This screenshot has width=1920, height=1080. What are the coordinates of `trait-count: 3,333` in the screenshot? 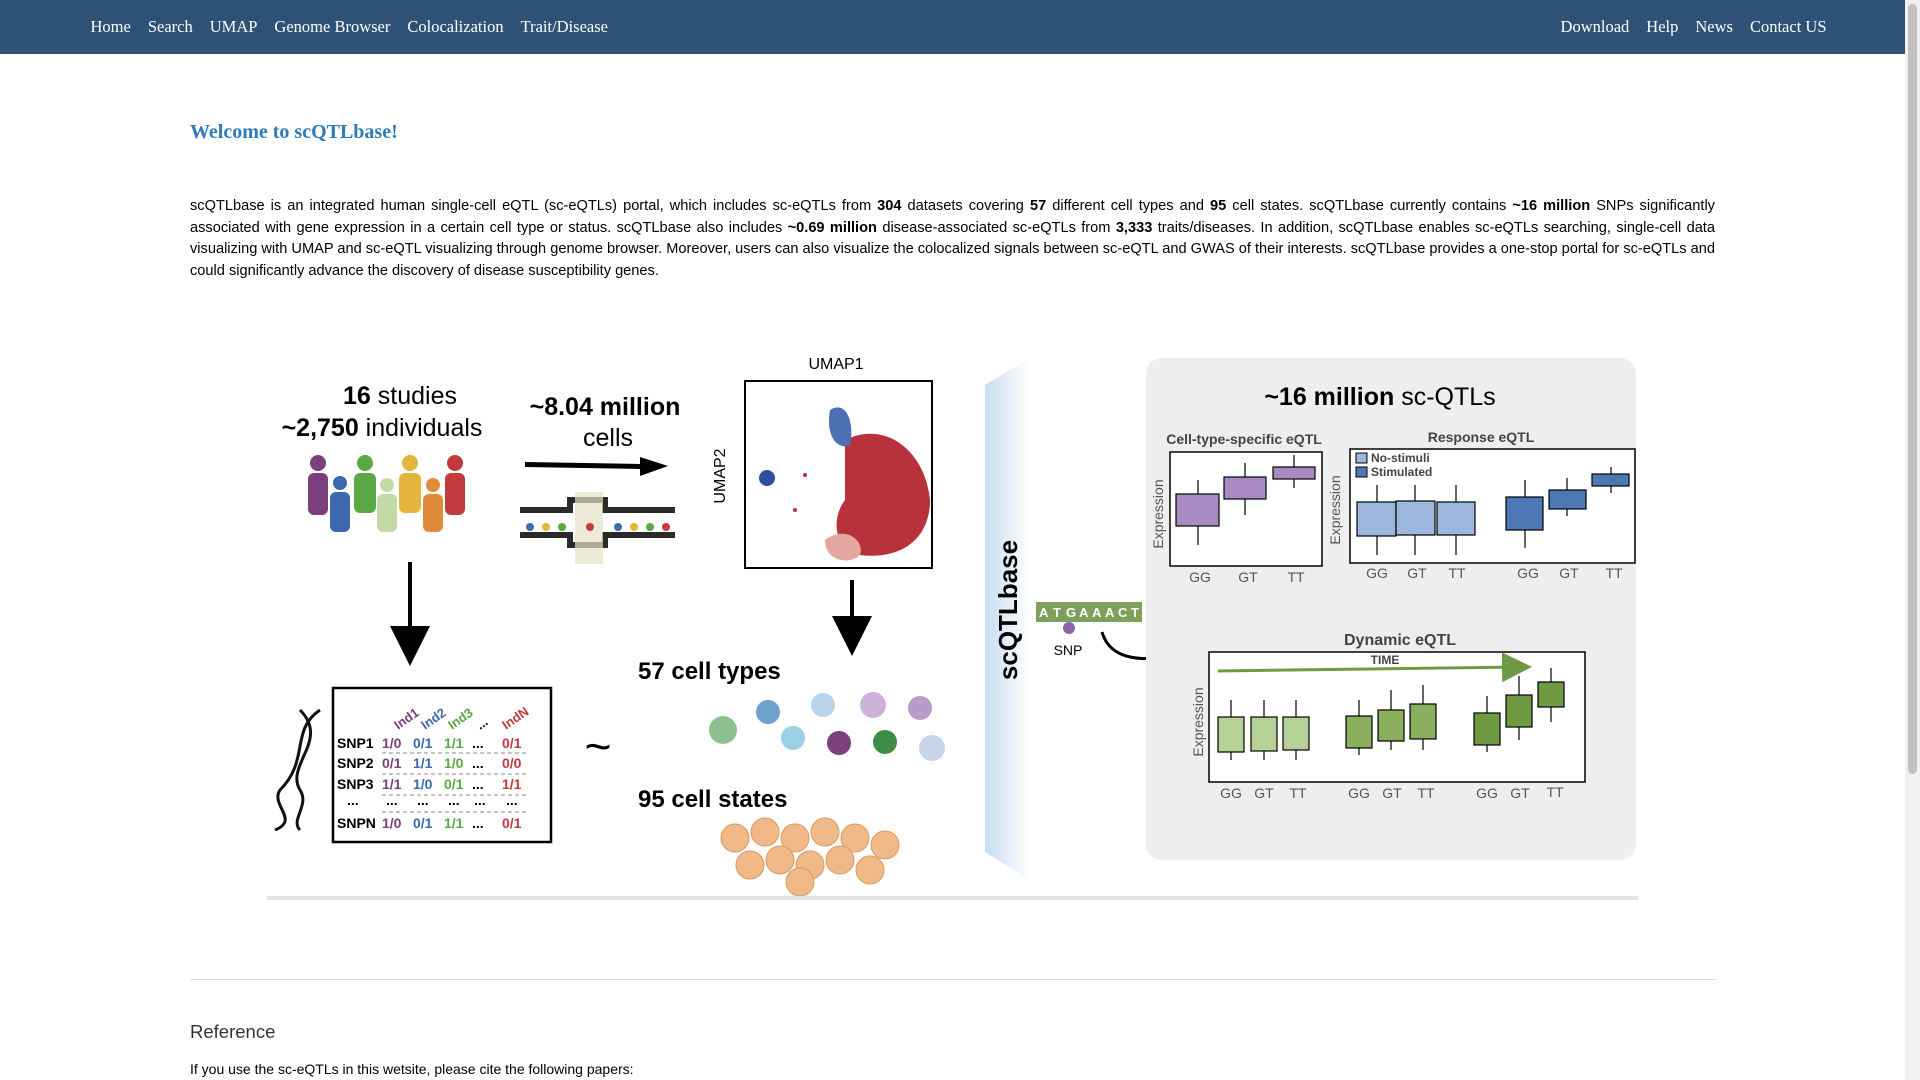 It's located at (1134, 227).